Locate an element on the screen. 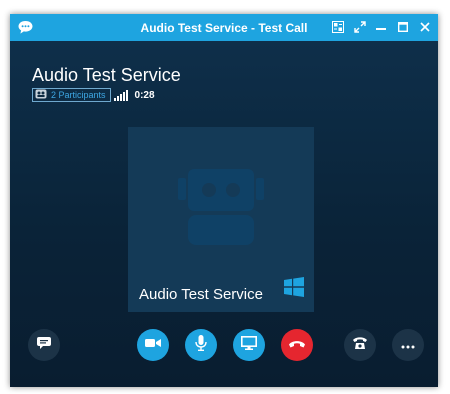 The height and width of the screenshot is (394, 450). signal-strength-icon is located at coordinates (121, 95).